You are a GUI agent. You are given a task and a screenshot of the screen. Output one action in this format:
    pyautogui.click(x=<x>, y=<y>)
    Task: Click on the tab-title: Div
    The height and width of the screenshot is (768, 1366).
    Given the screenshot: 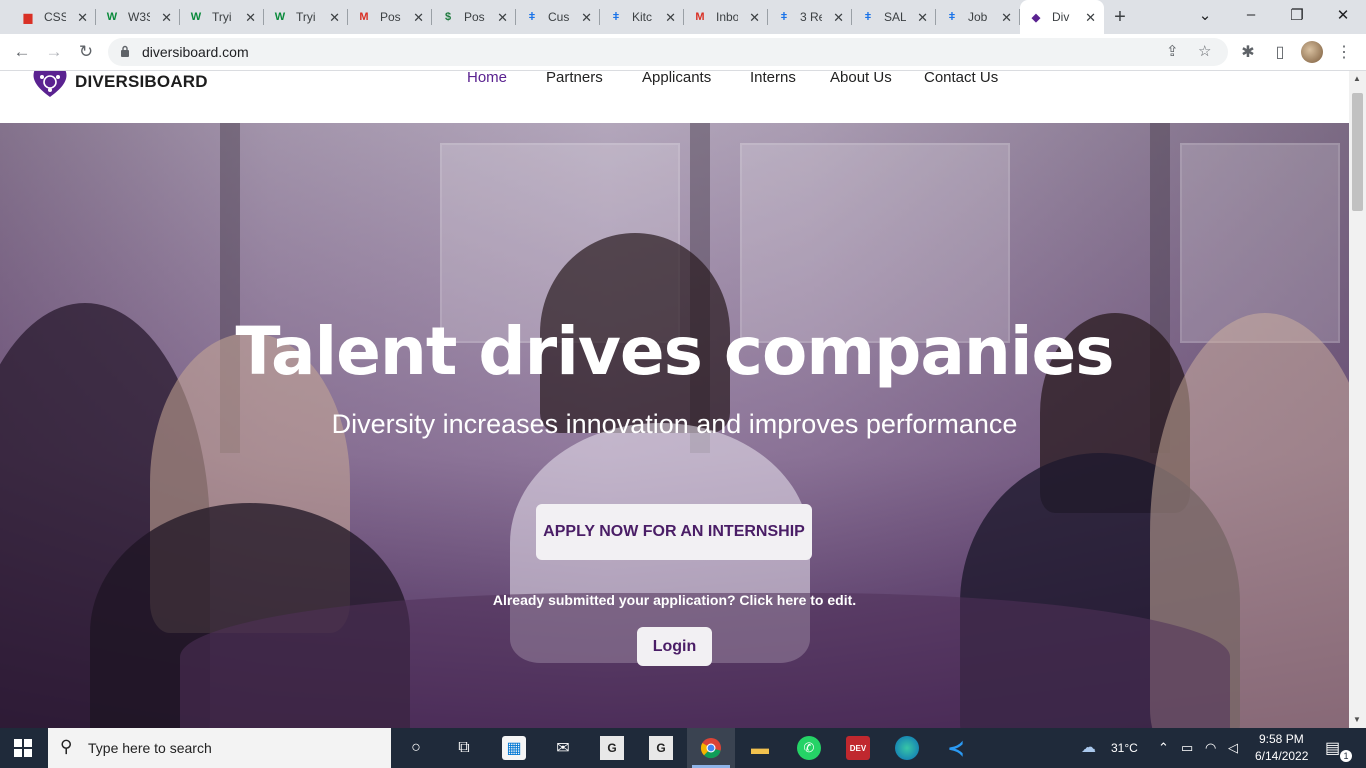 What is the action you would take?
    pyautogui.click(x=1061, y=17)
    